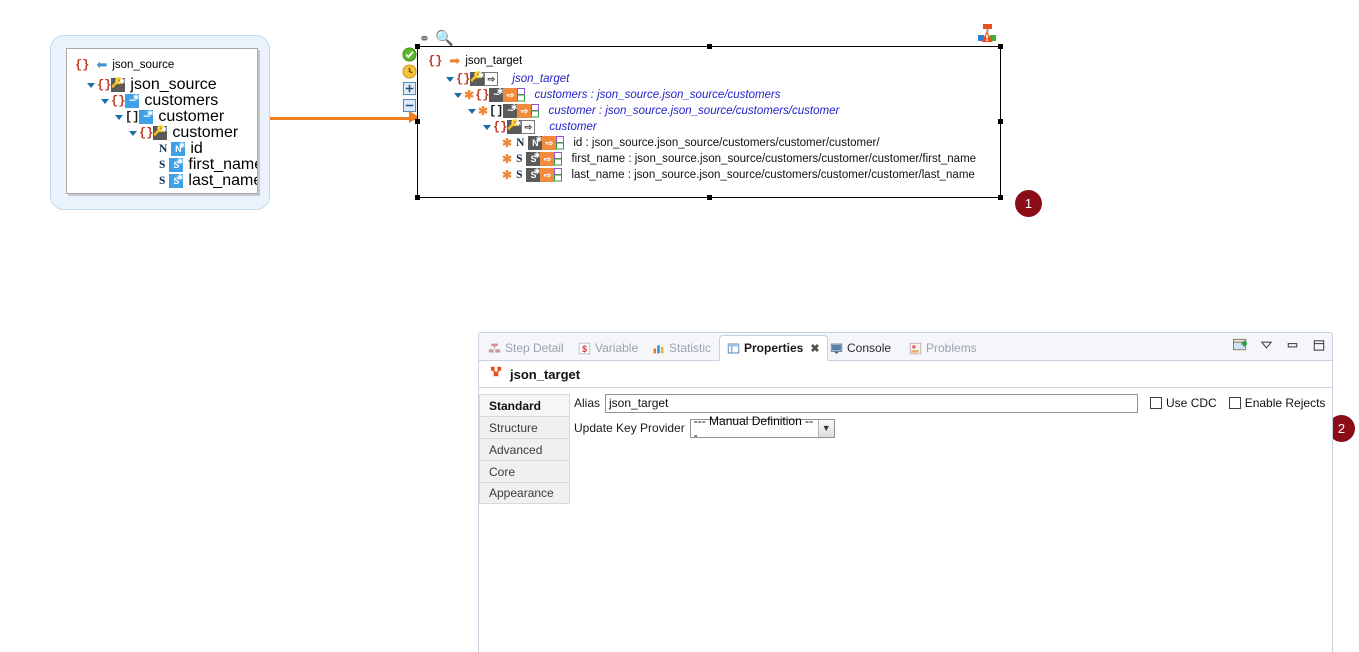  I want to click on update-key-provider-select: --- Manual Definition --- ▼, so click(762, 428).